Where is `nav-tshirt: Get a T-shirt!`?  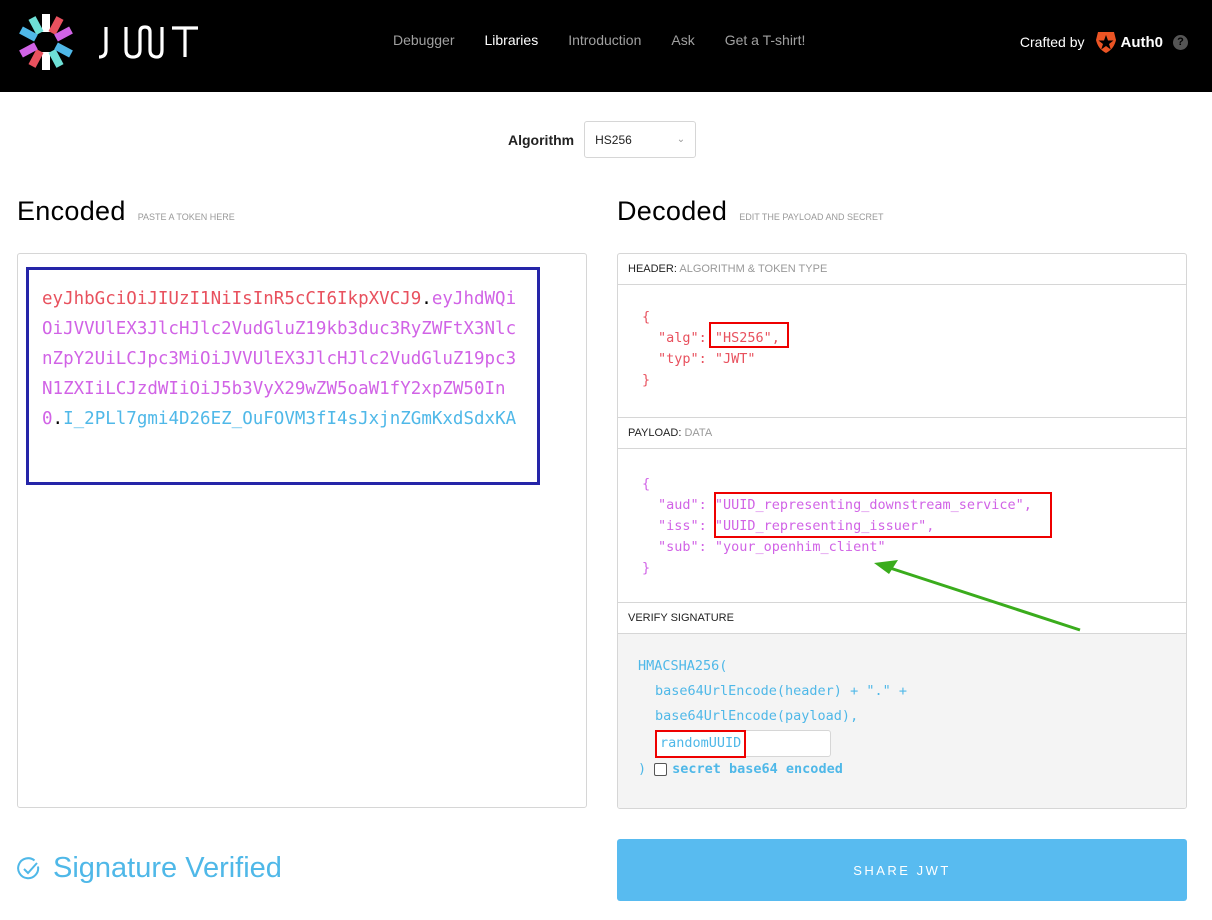 nav-tshirt: Get a T-shirt! is located at coordinates (765, 40).